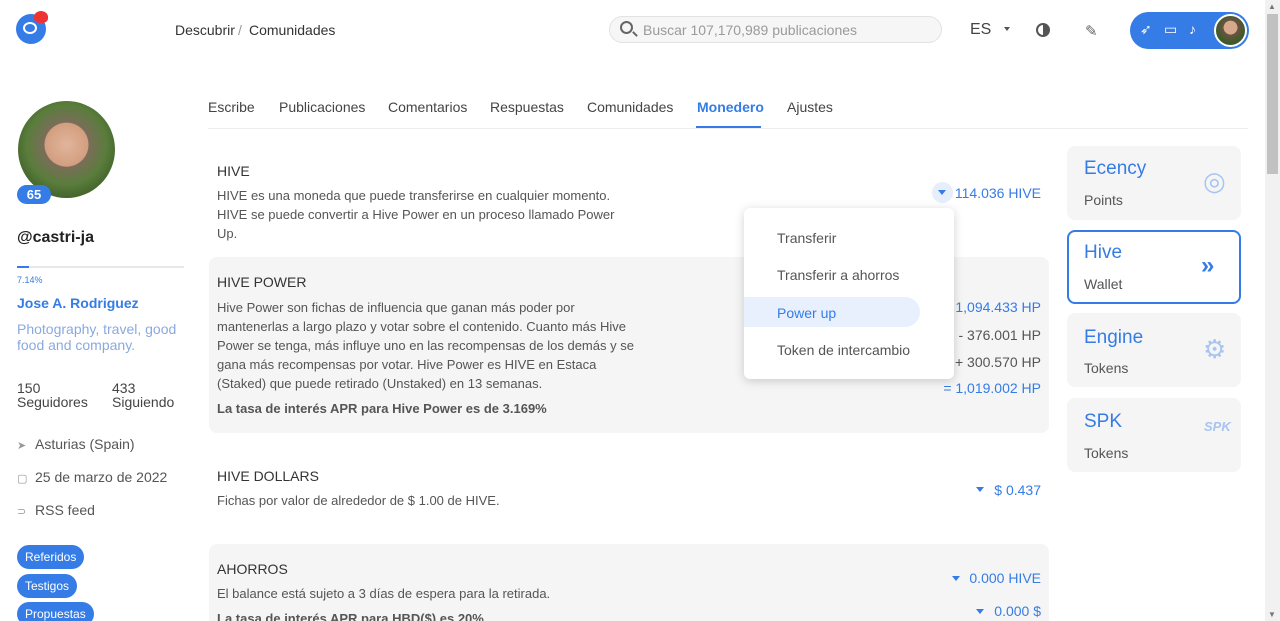  Describe the element at coordinates (1217, 426) in the screenshot. I see `spk-logo-icon: SPK` at that location.